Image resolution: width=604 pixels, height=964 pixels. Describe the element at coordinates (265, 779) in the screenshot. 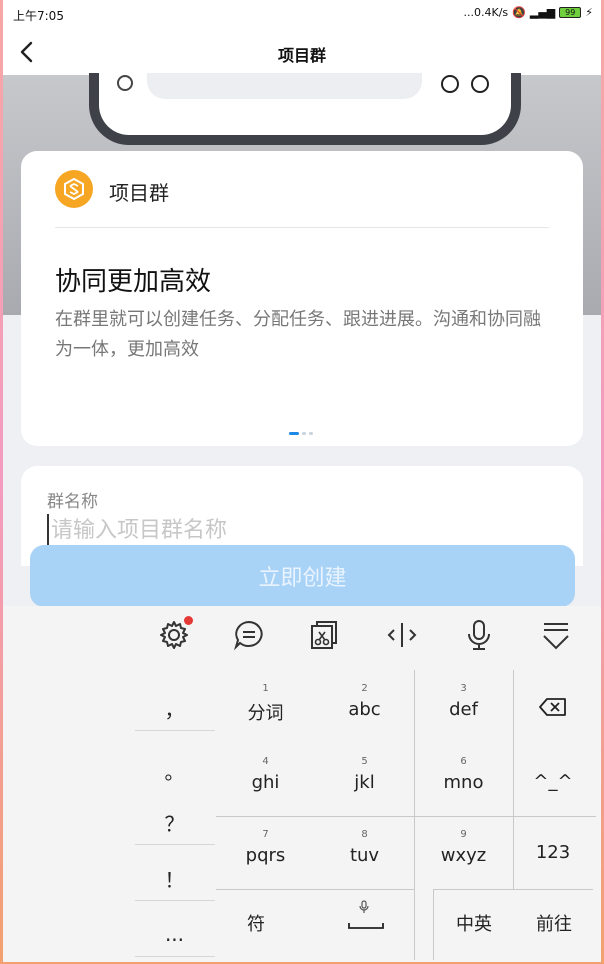

I see `key-4: 4 ghi` at that location.